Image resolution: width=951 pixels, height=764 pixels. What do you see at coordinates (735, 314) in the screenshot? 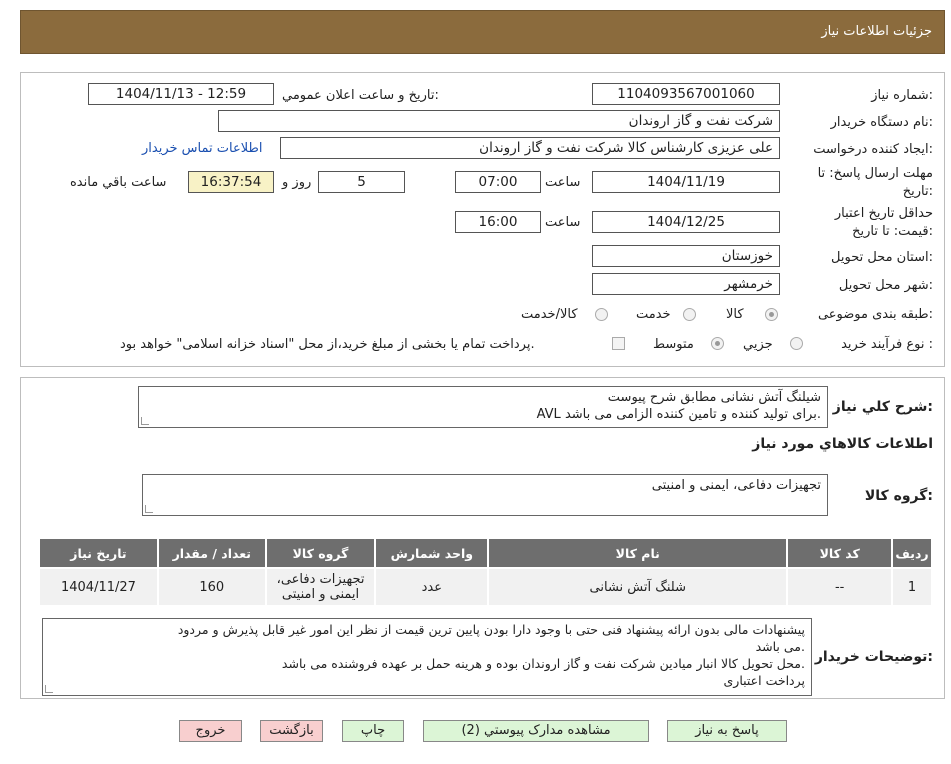
I see `category-option-goods: کالا` at bounding box center [735, 314].